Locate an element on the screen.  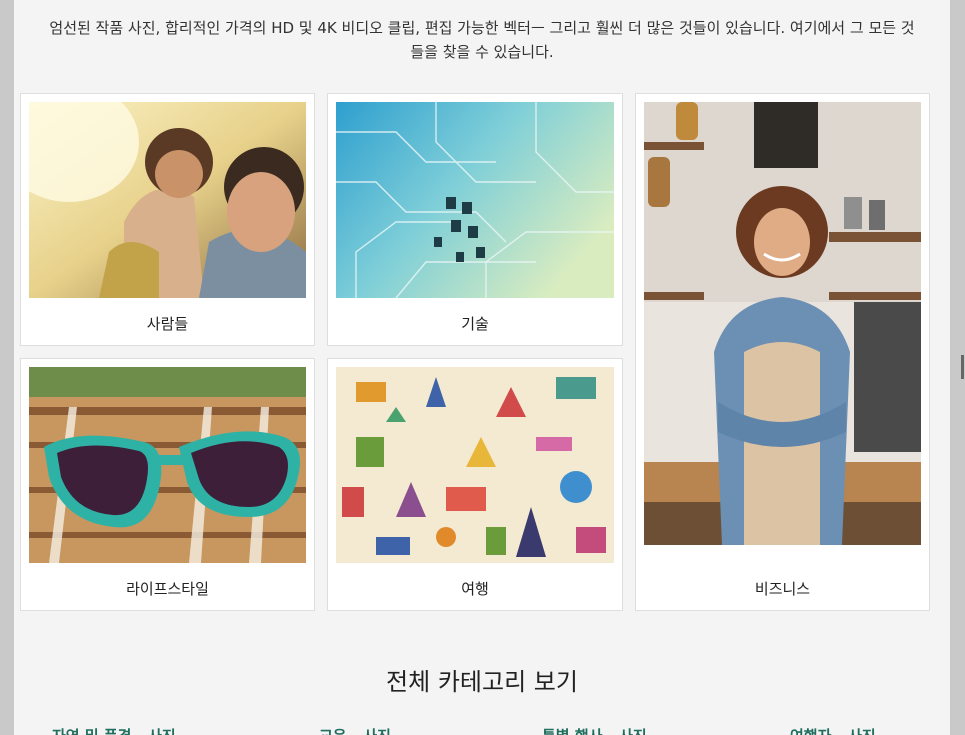
category-card-technology: 기술 is located at coordinates (475, 219).